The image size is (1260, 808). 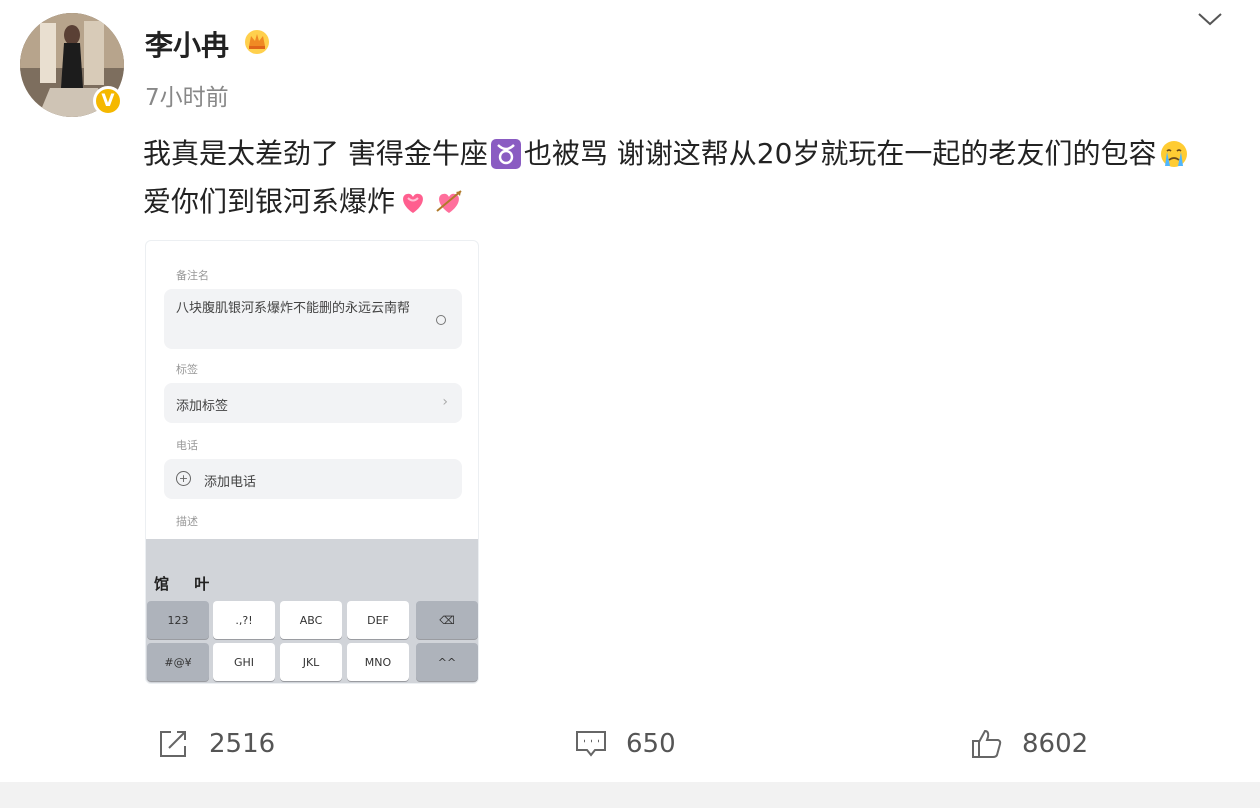 What do you see at coordinates (591, 744) in the screenshot?
I see `comment-icon` at bounding box center [591, 744].